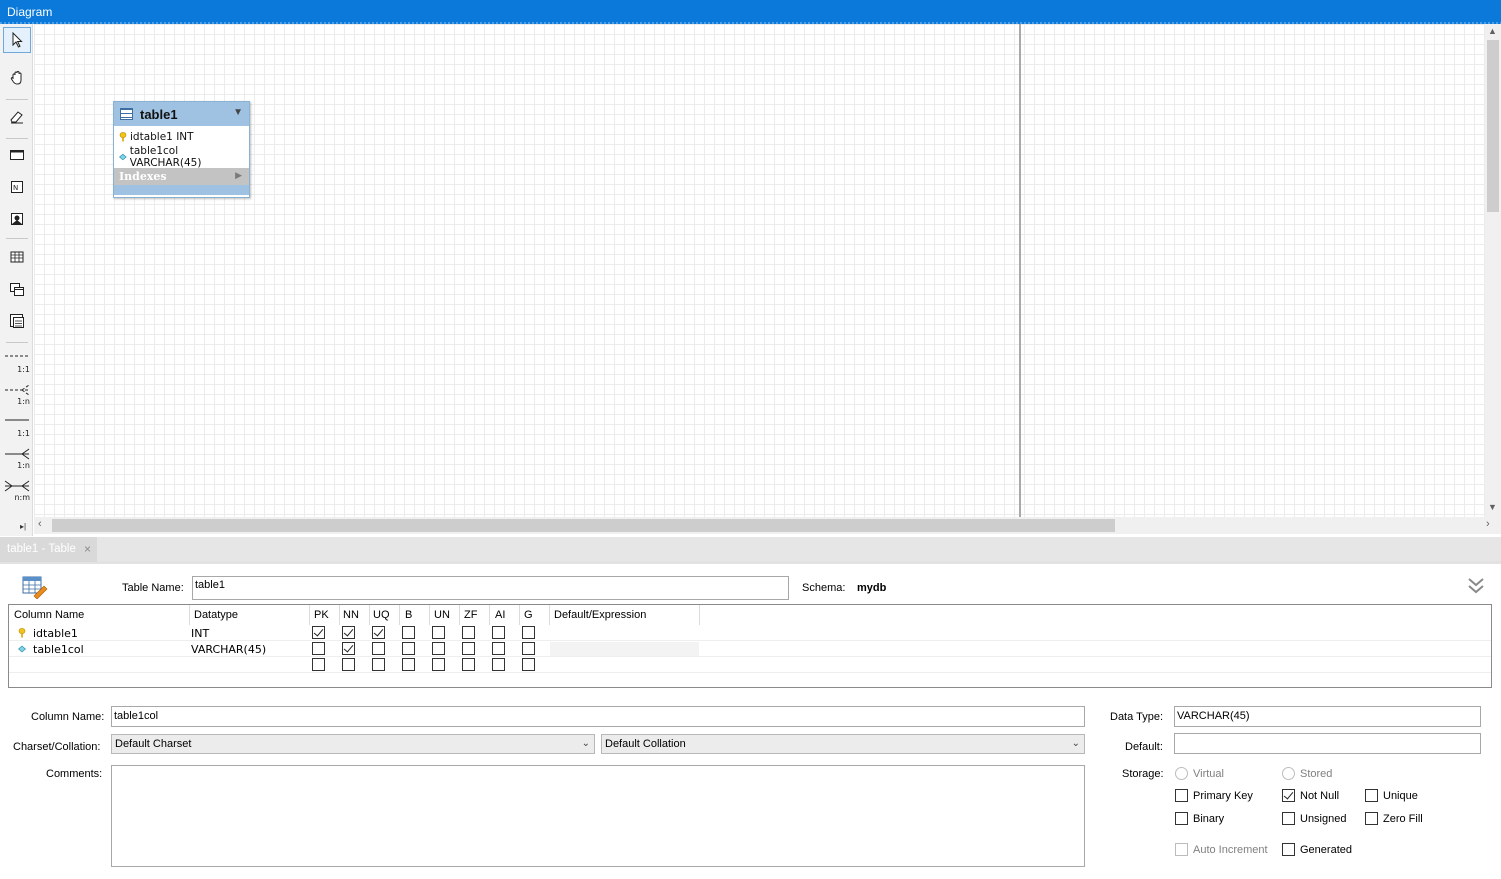 The height and width of the screenshot is (879, 1501). Describe the element at coordinates (1492, 507) in the screenshot. I see `scroll-down-icon: ▼` at that location.